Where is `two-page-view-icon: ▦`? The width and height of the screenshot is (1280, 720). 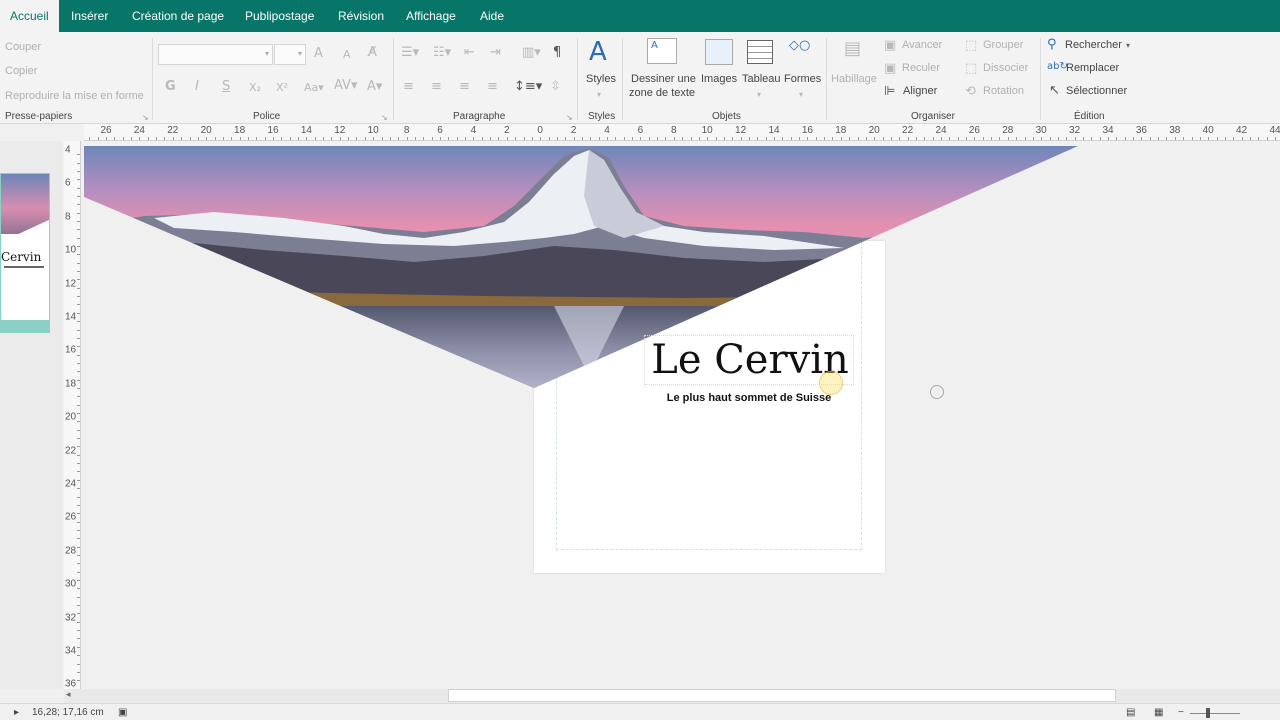
two-page-view-icon: ▦ is located at coordinates (1158, 712).